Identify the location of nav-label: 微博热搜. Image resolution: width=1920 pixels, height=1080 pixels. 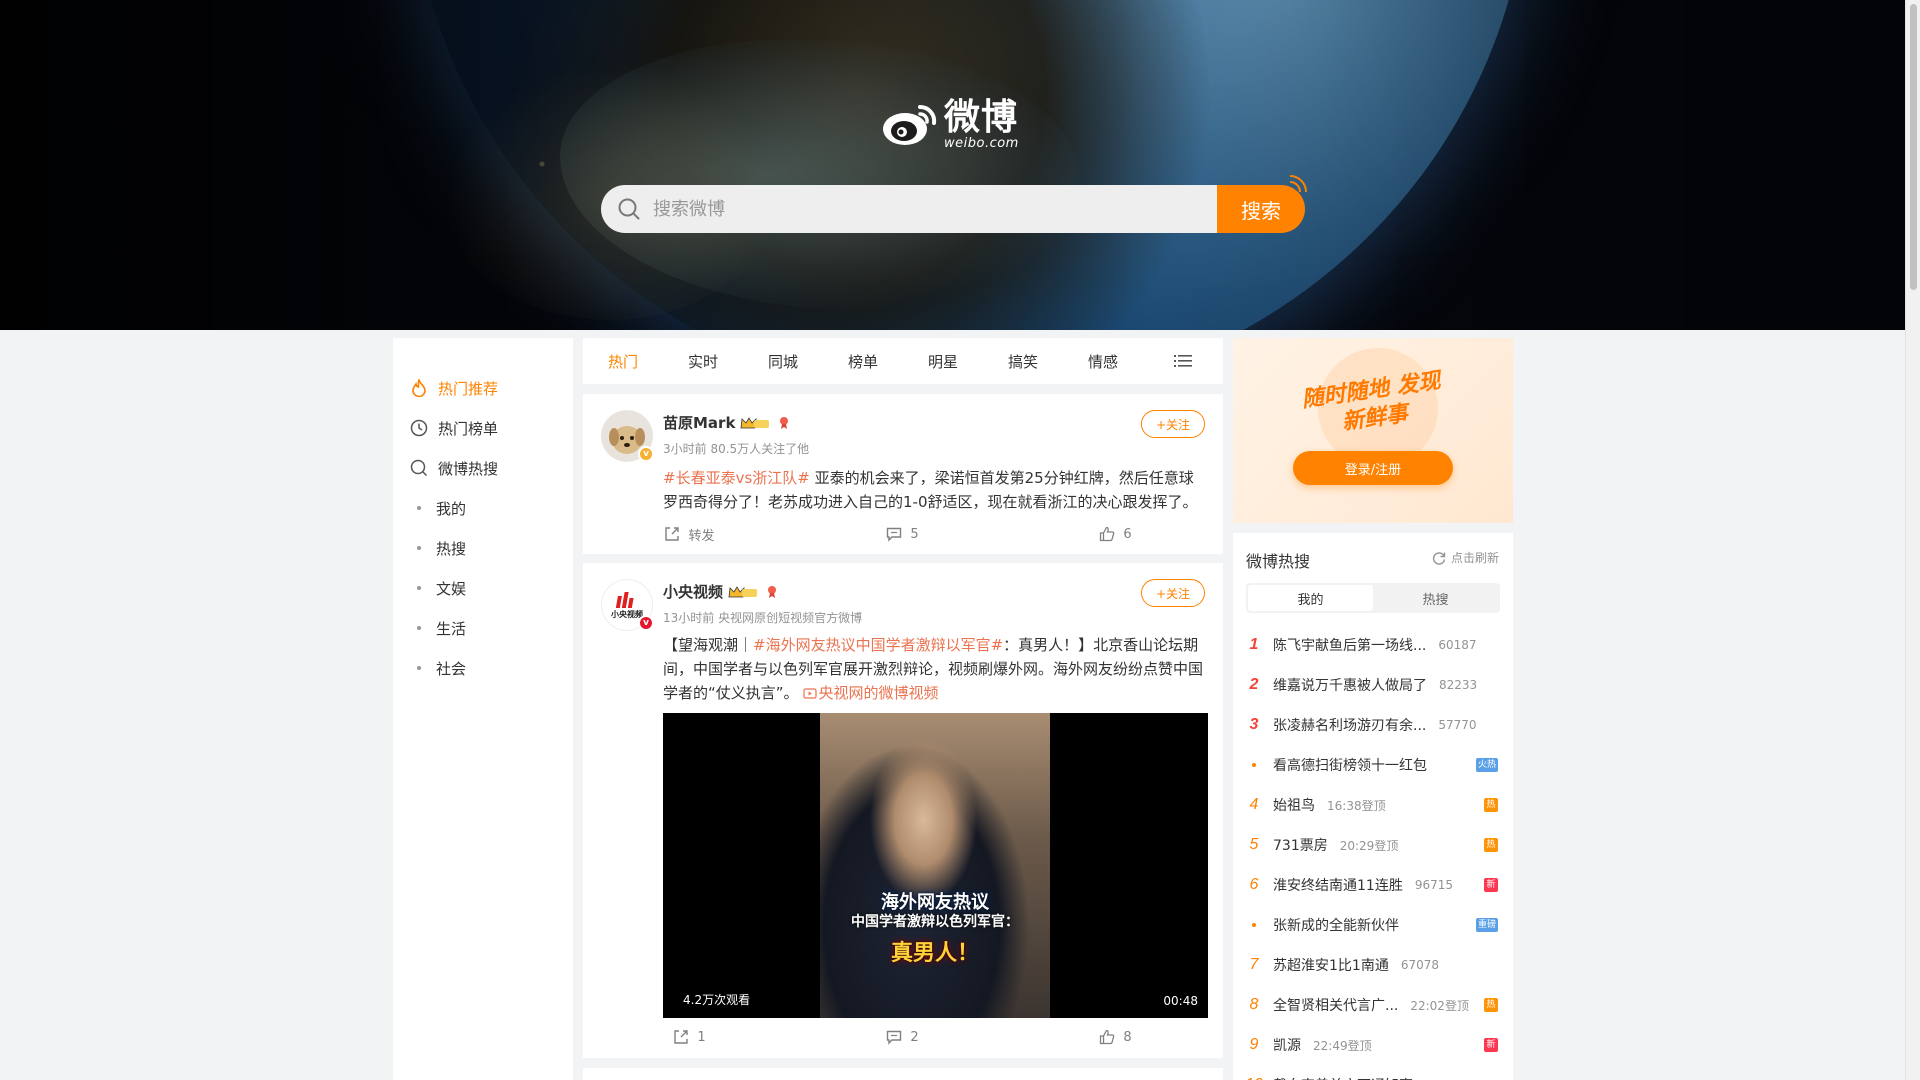
(468, 468).